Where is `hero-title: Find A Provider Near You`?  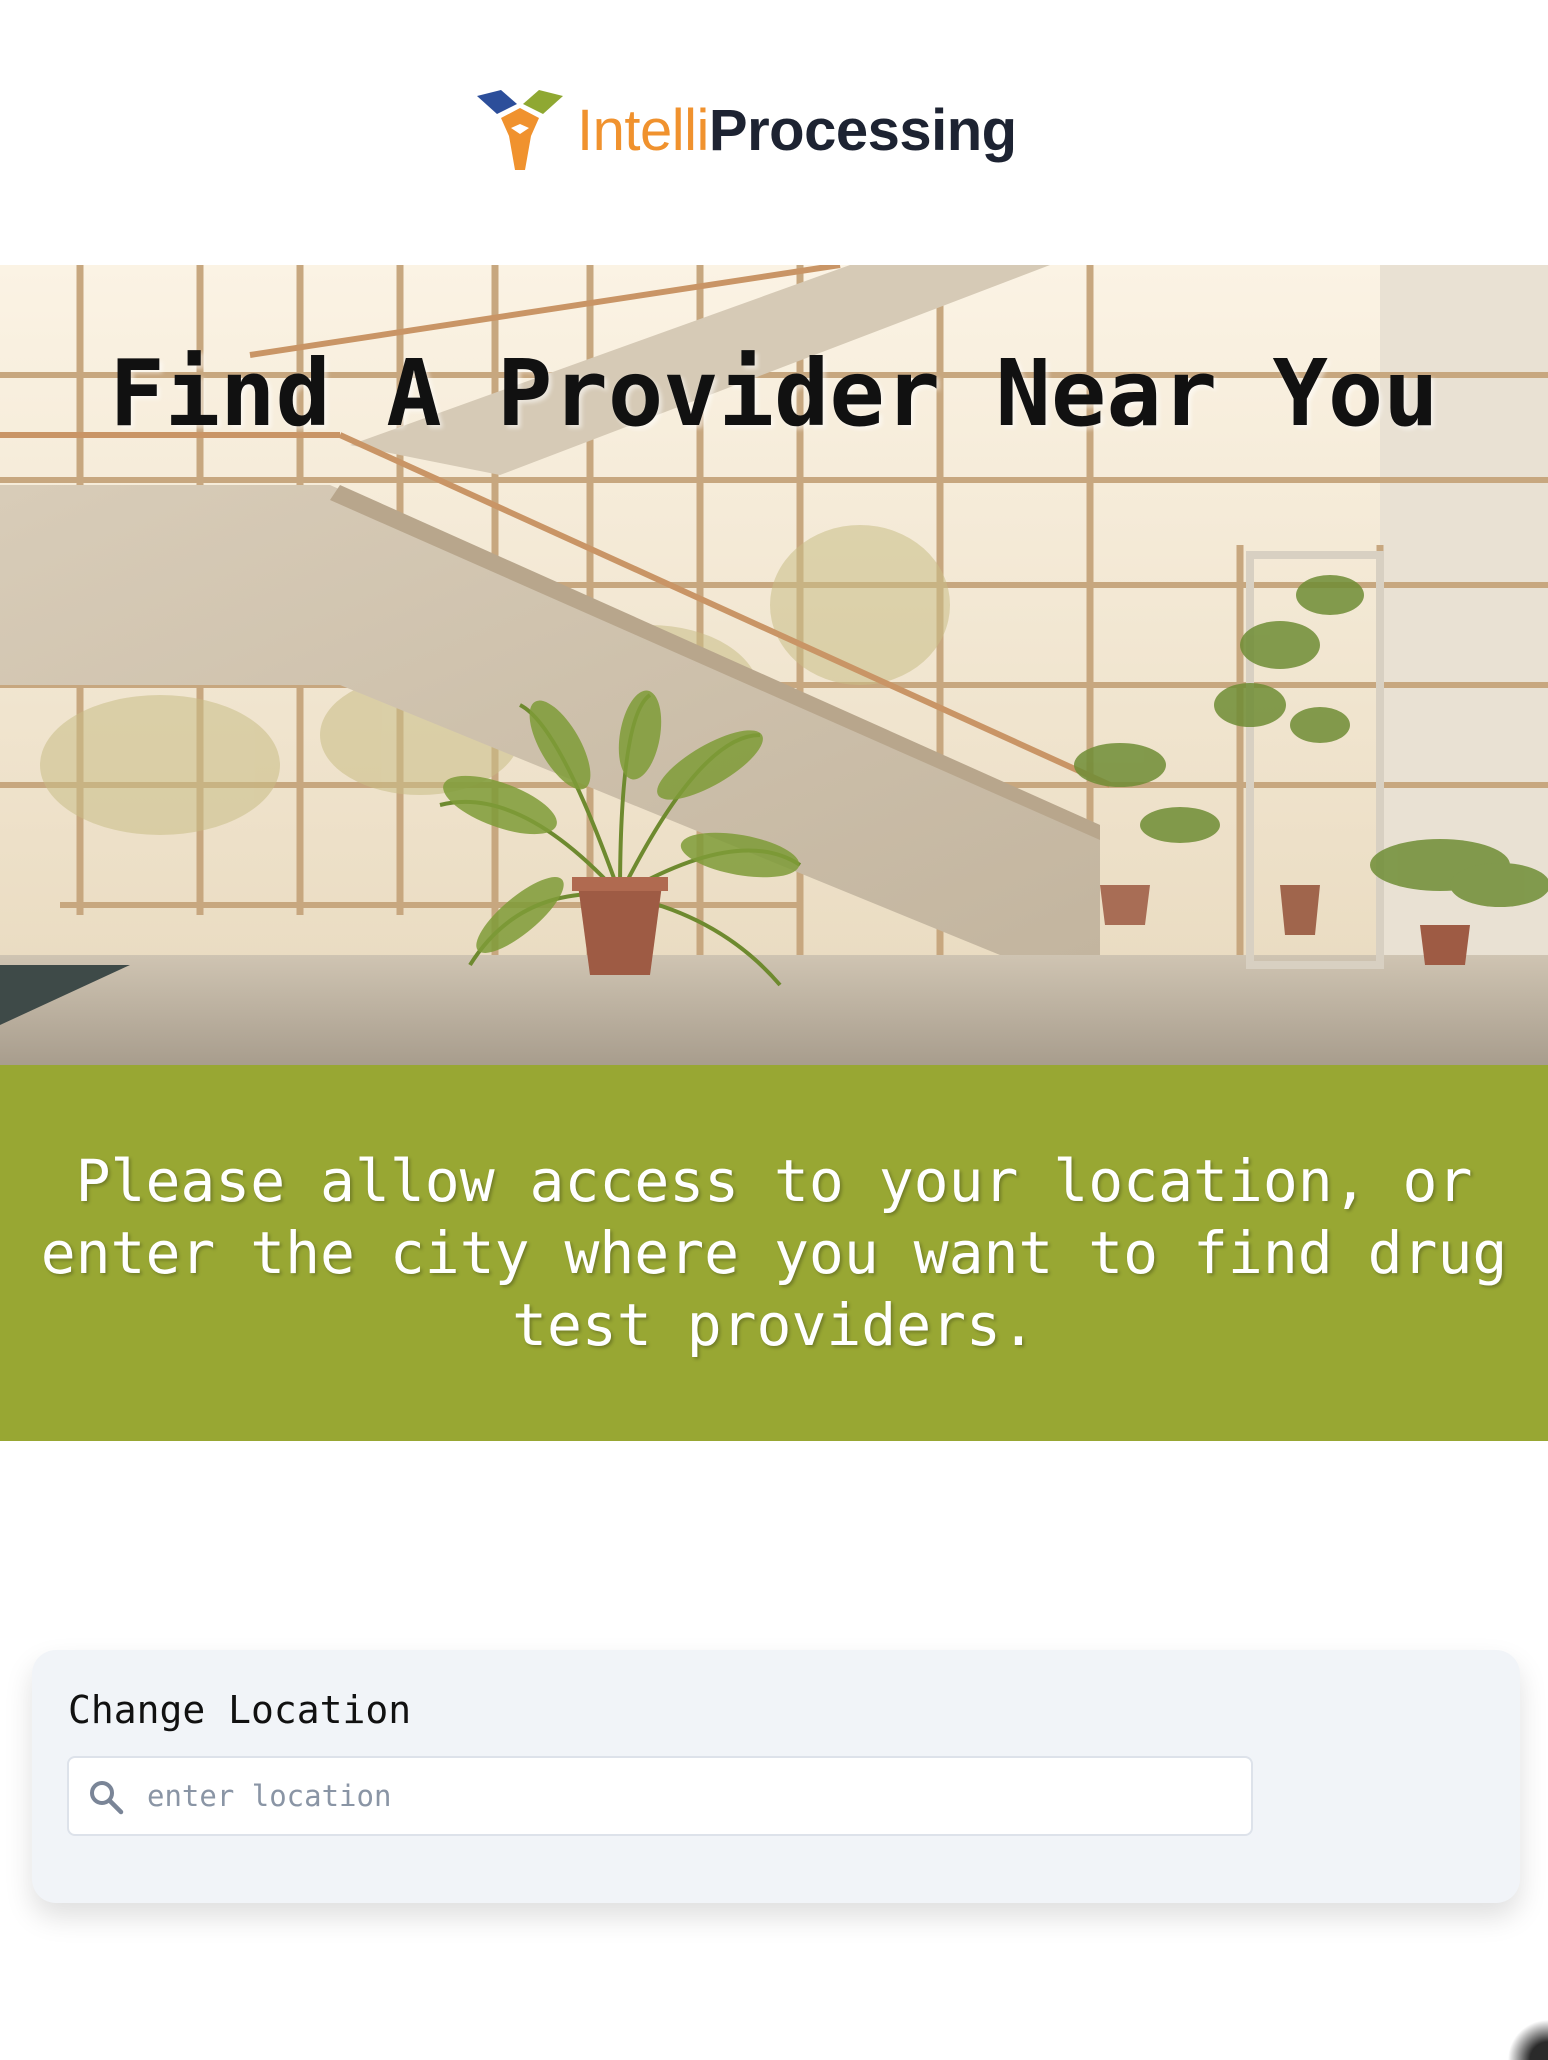 hero-title: Find A Provider Near You is located at coordinates (774, 393).